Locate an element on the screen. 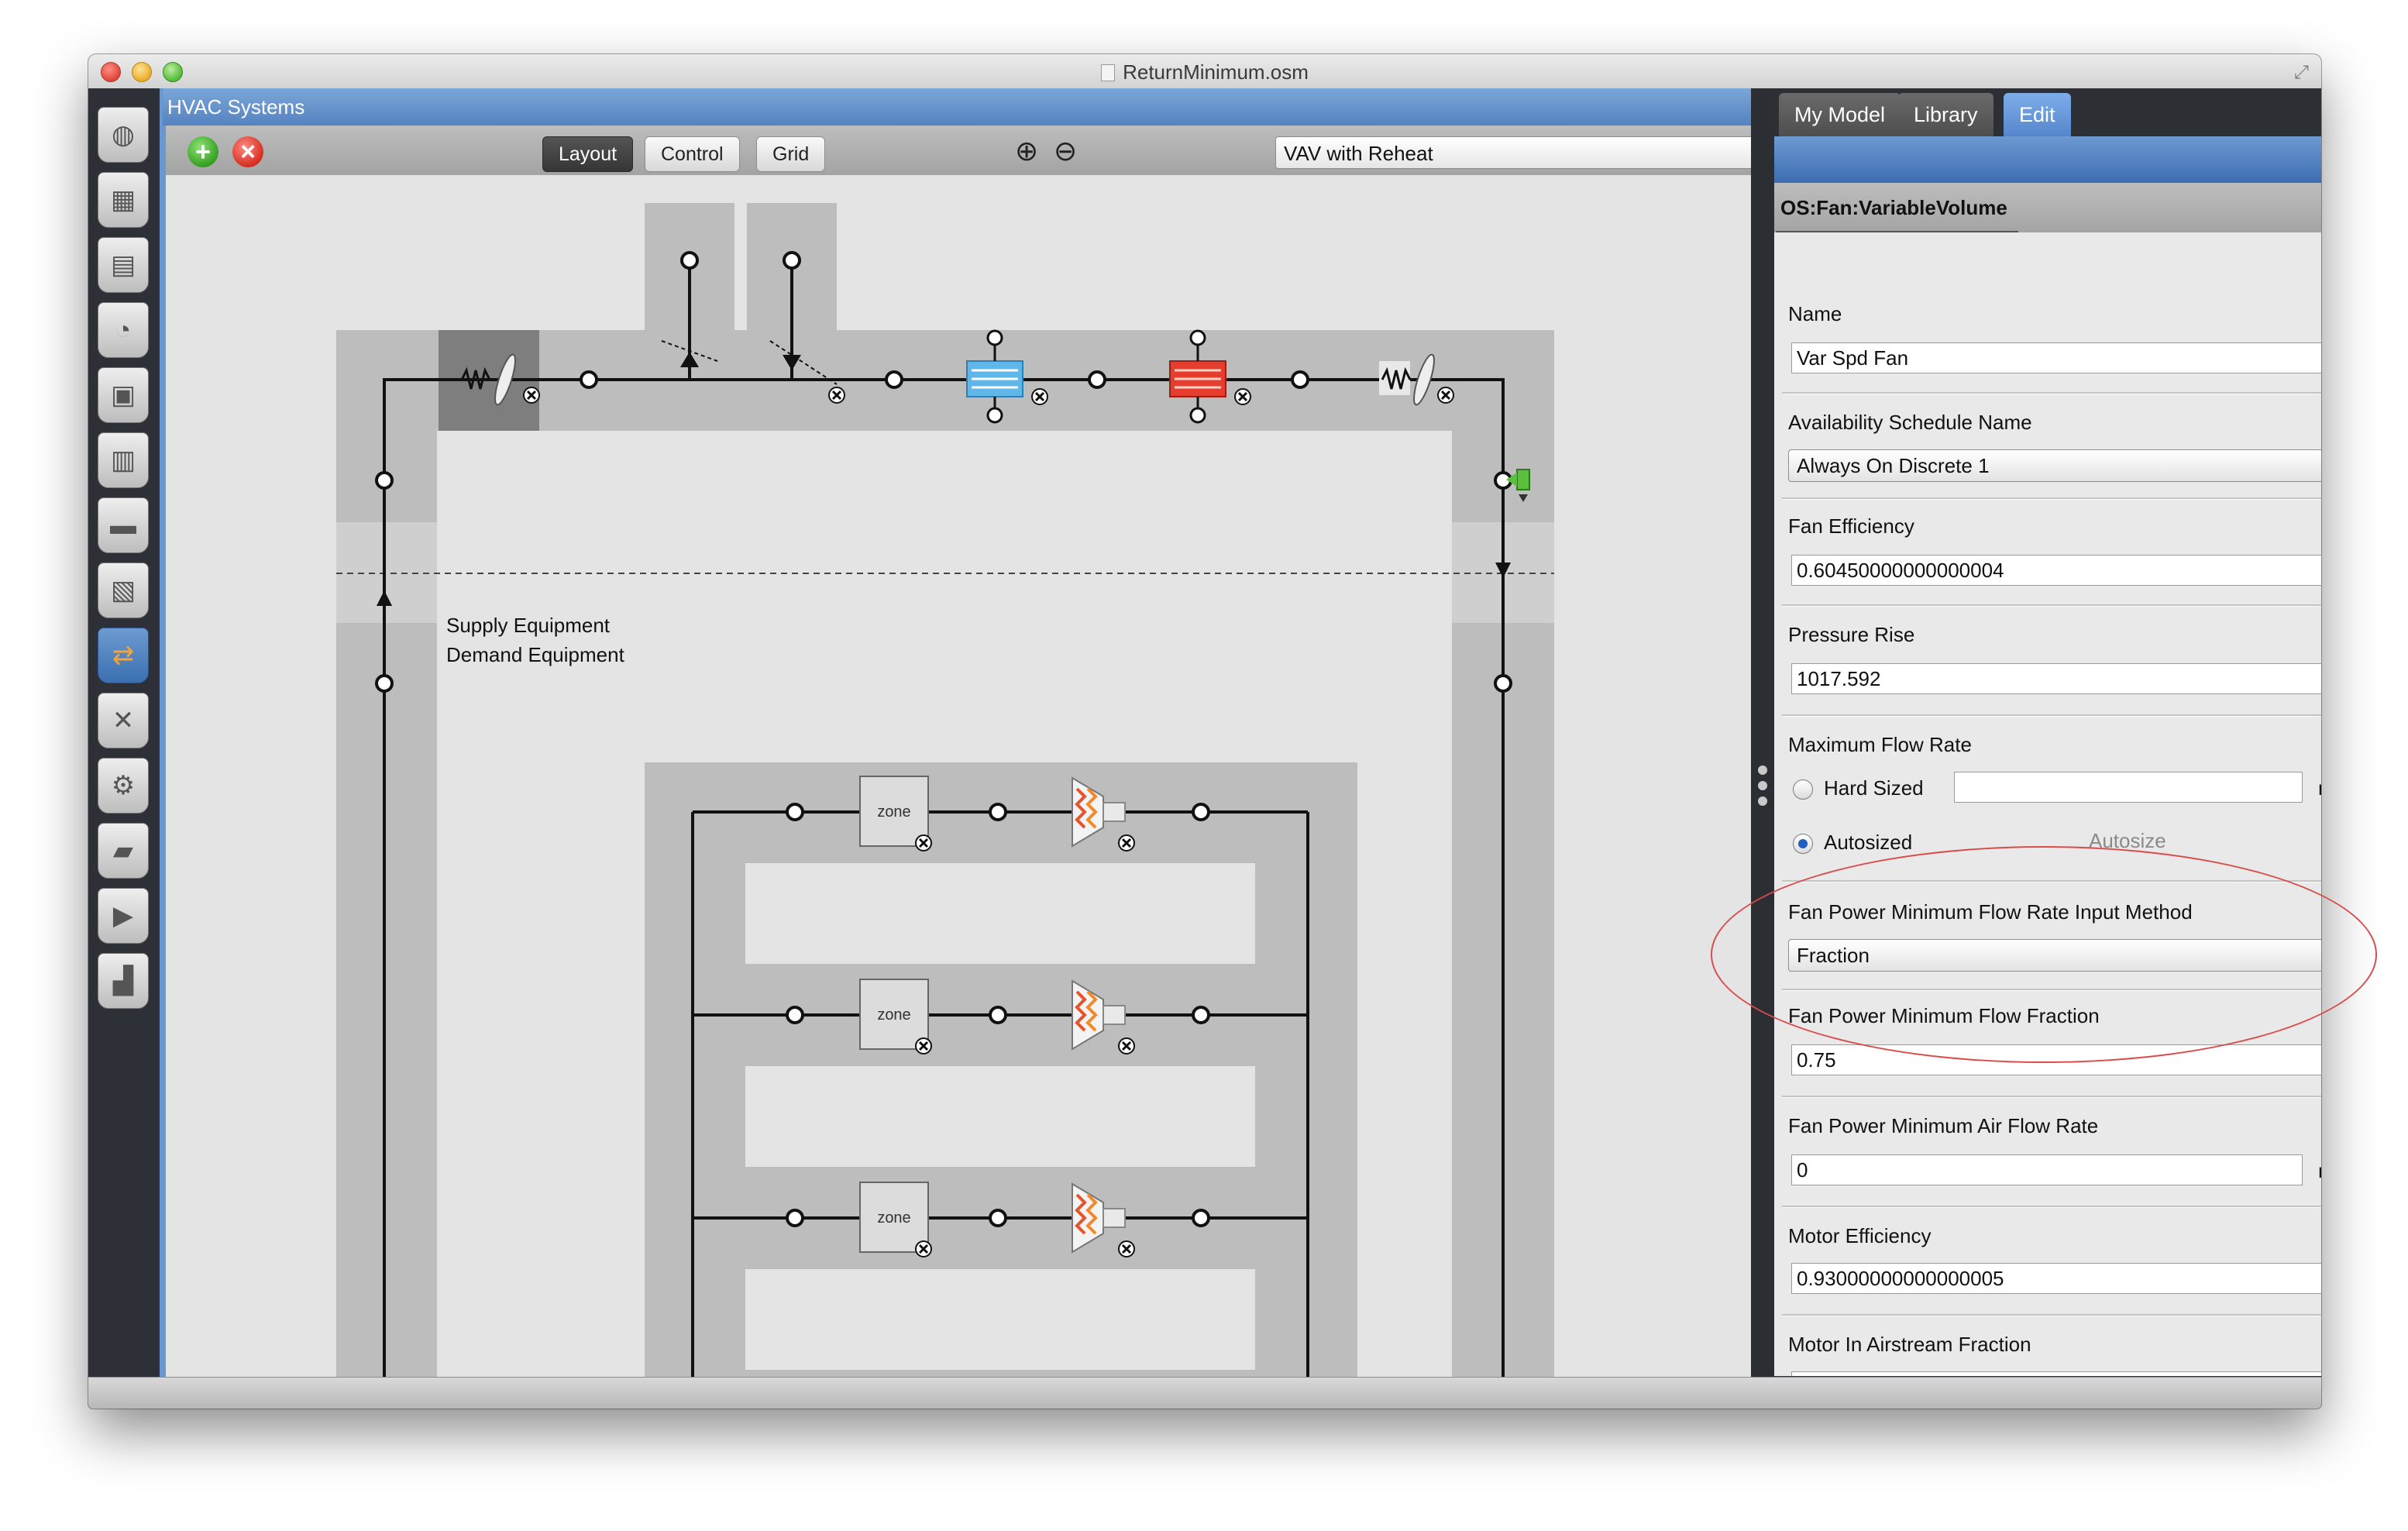  spaces-icon: ▧ is located at coordinates (124, 590).